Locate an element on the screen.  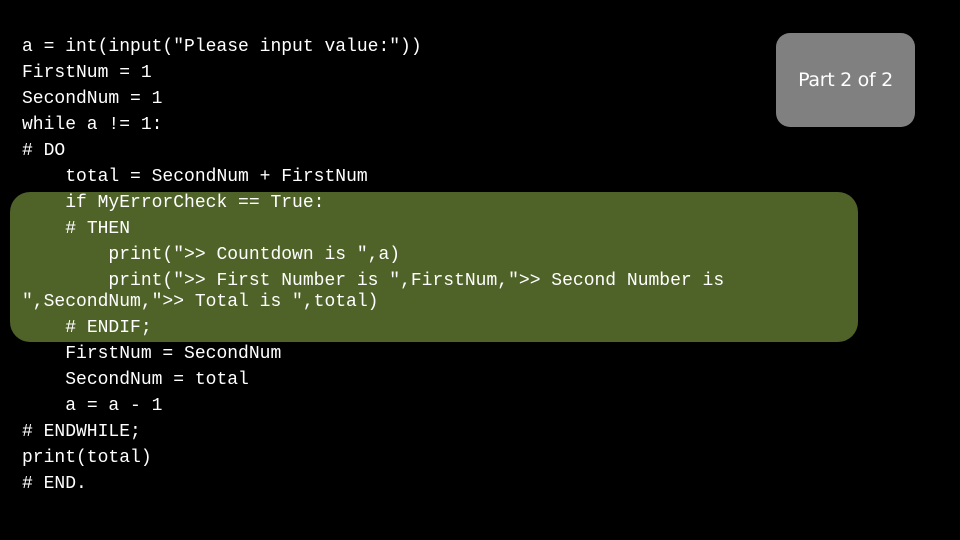
code-line: a = a - 1 is located at coordinates (92, 406).